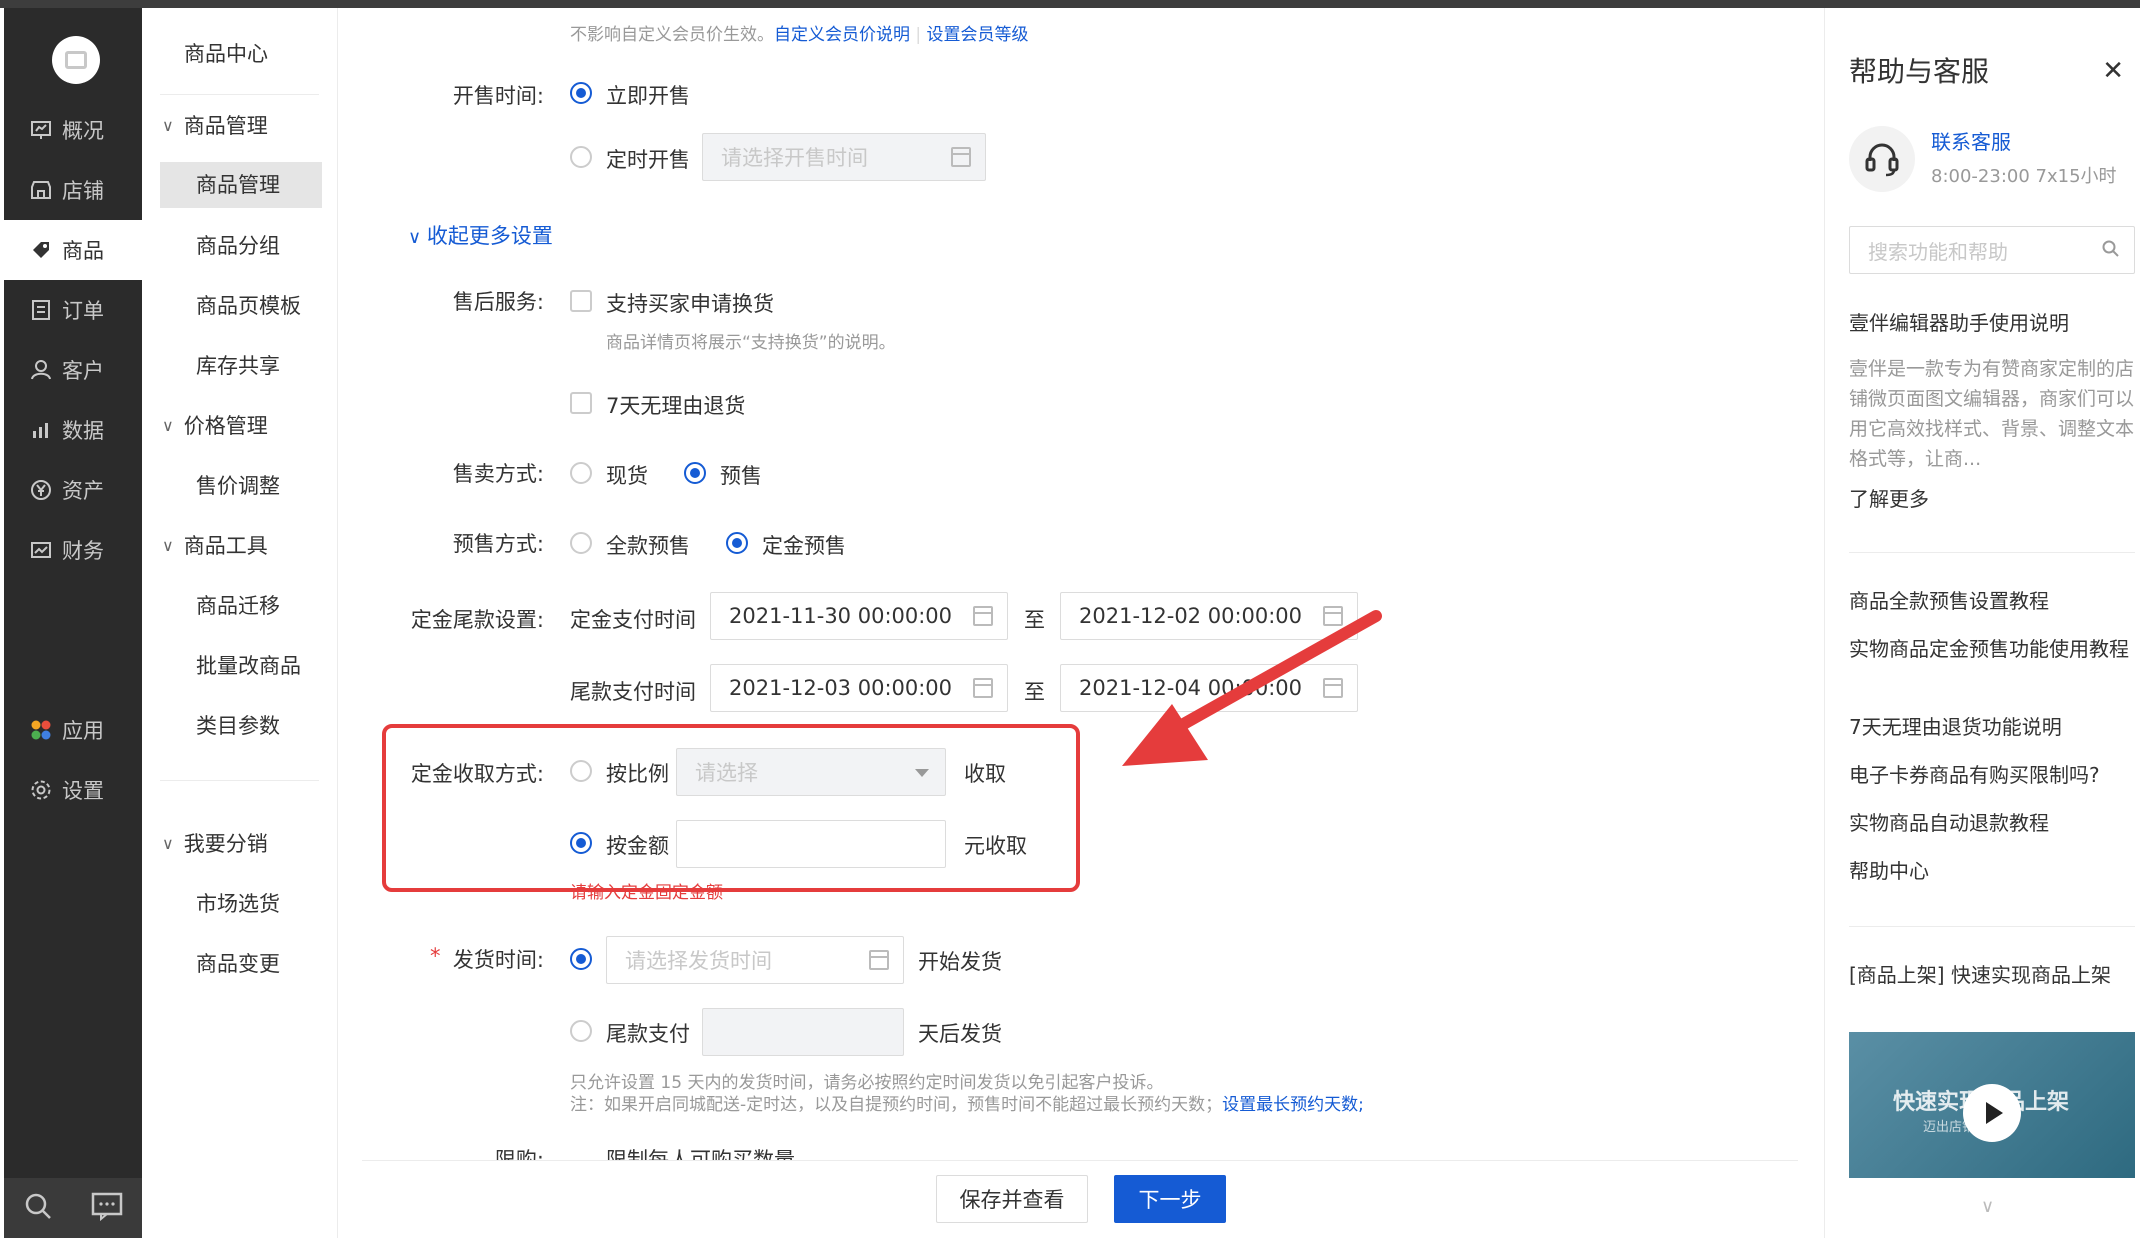  Describe the element at coordinates (581, 301) in the screenshot. I see `exchange-checkbox` at that location.